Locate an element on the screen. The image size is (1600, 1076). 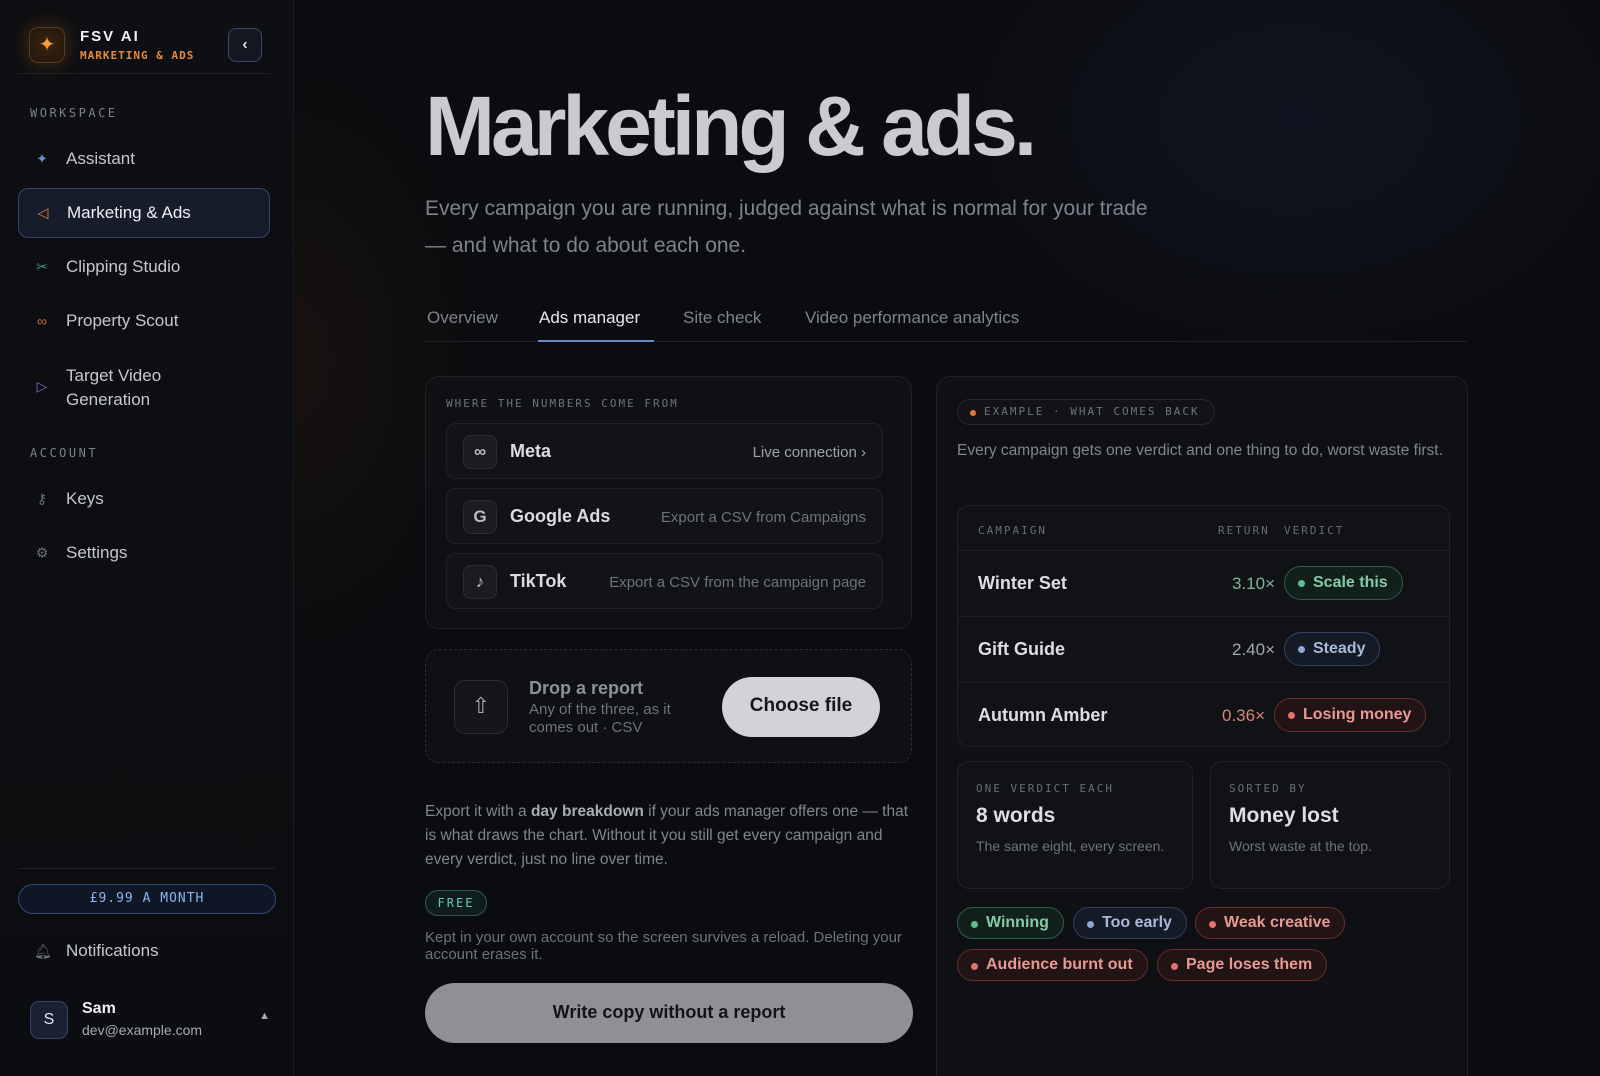
user-name: Sam is located at coordinates (99, 1008).